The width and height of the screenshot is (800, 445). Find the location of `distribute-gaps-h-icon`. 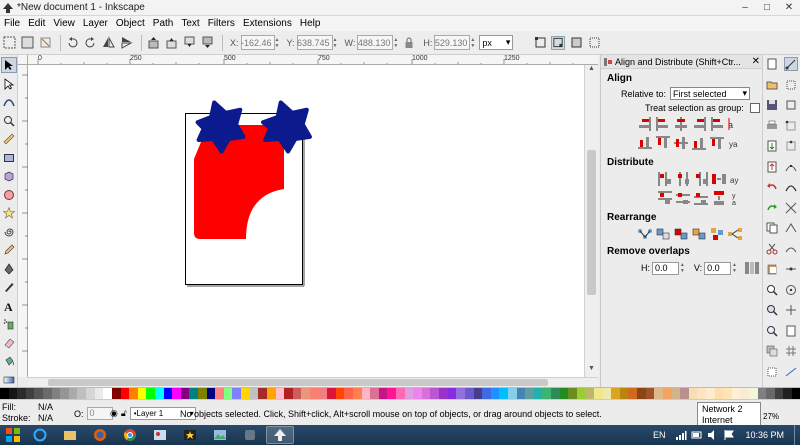

distribute-gaps-h-icon is located at coordinates (719, 179).